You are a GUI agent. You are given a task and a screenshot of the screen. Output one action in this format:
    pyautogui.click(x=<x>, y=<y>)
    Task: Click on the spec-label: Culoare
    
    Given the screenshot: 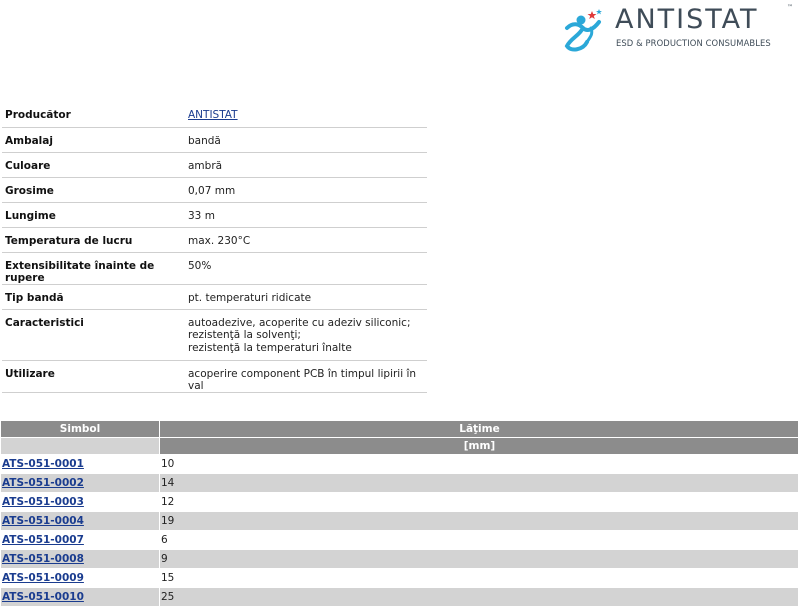 What is the action you would take?
    pyautogui.click(x=93, y=165)
    